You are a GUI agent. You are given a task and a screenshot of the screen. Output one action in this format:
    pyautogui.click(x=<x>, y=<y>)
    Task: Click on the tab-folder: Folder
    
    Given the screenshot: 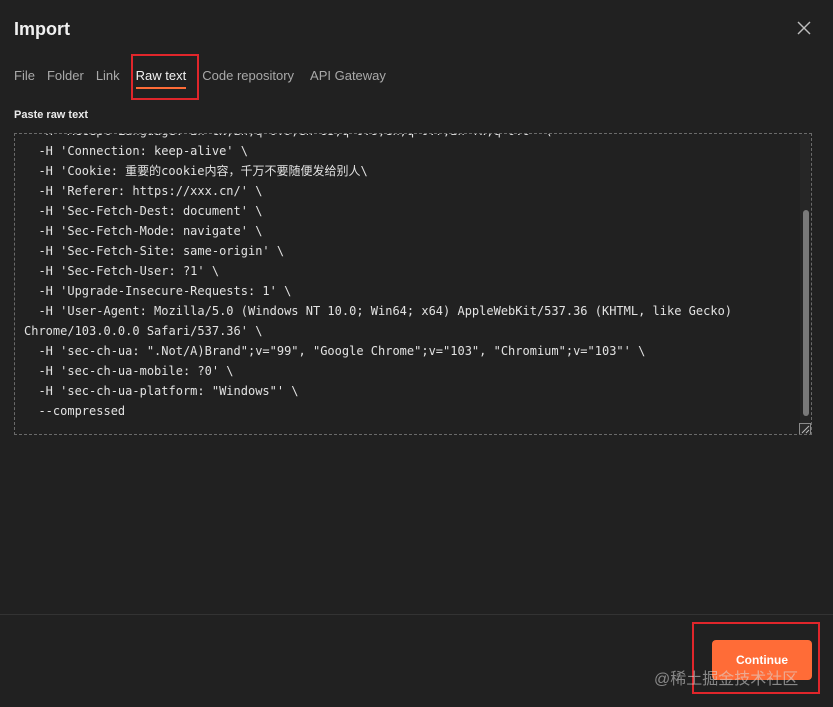 What is the action you would take?
    pyautogui.click(x=65, y=77)
    